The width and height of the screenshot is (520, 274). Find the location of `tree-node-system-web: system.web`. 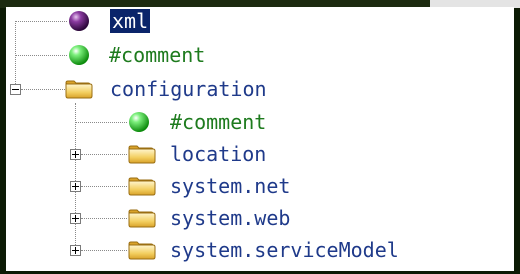

tree-node-system-web: system.web is located at coordinates (208, 218).